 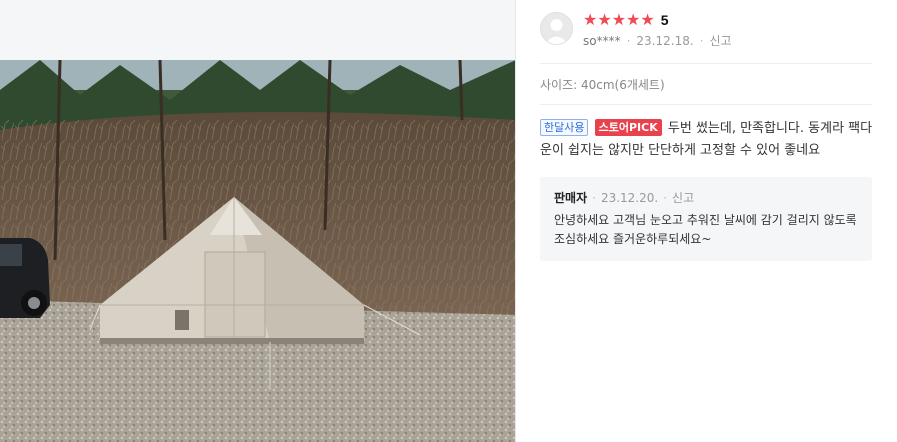 I want to click on seller-name: 판매자, so click(x=571, y=198).